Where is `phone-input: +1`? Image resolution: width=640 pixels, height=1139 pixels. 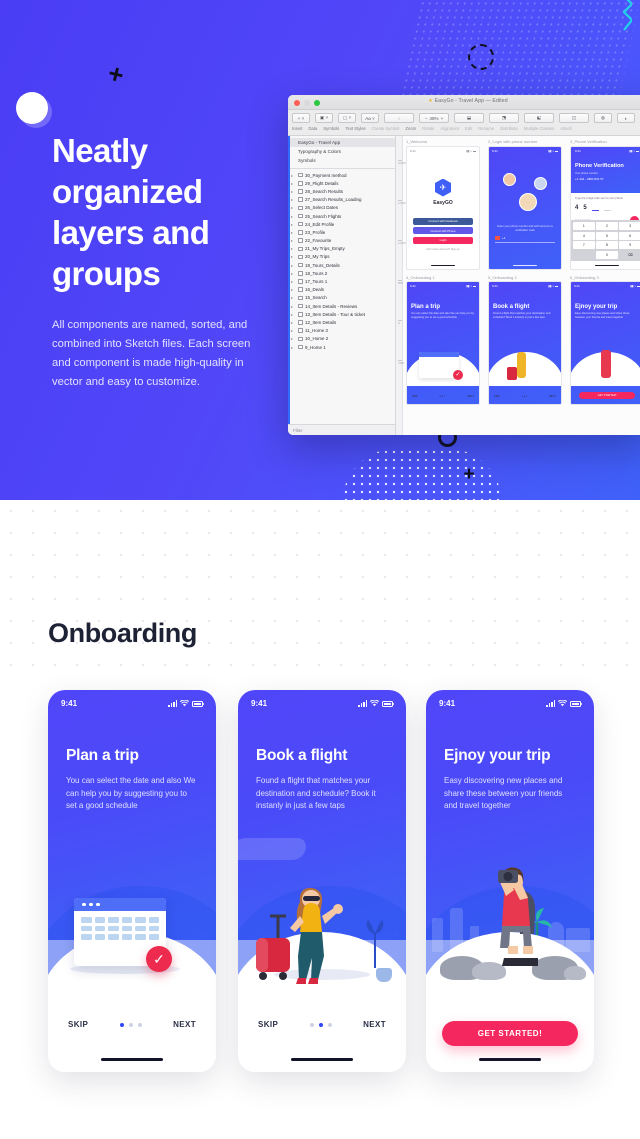 phone-input: +1 is located at coordinates (525, 239).